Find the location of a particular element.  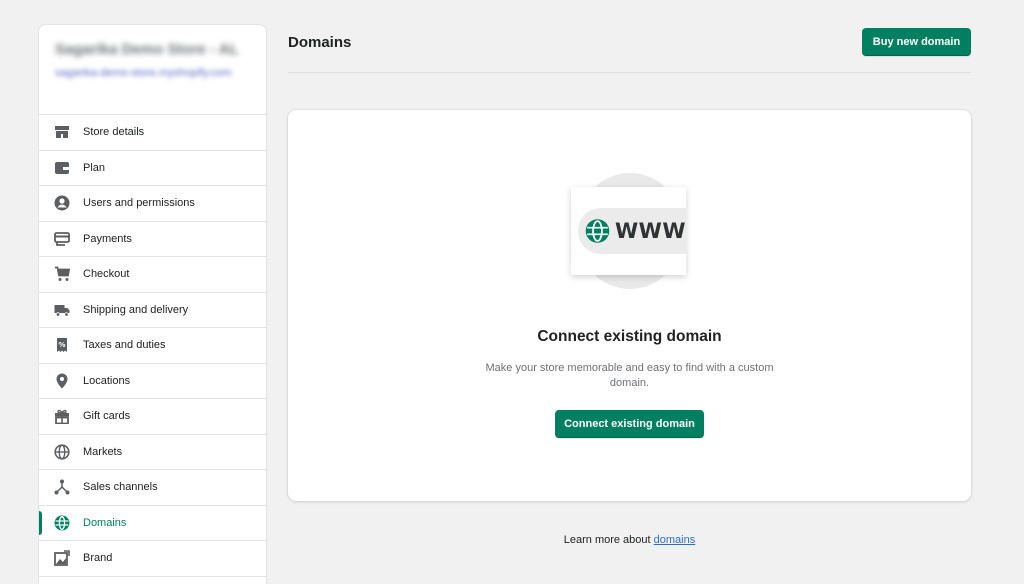

sidebar-item-label: Plan is located at coordinates (94, 167).